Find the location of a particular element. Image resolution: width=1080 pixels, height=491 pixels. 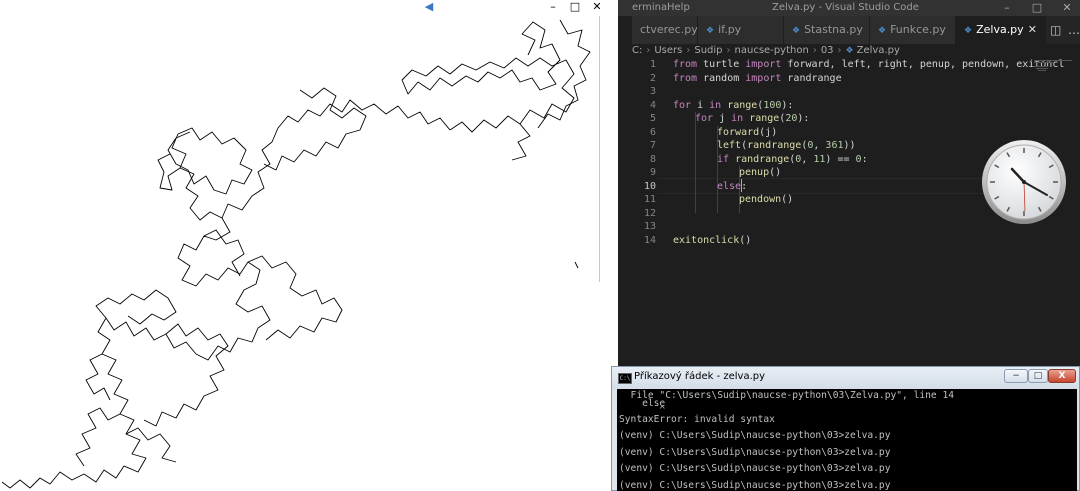

token: , is located at coordinates (807, 159).